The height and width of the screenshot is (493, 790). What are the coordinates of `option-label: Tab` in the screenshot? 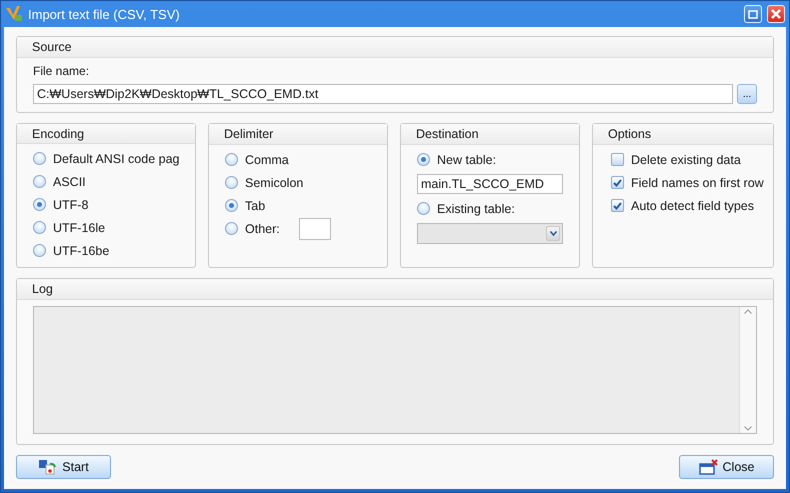 It's located at (255, 205).